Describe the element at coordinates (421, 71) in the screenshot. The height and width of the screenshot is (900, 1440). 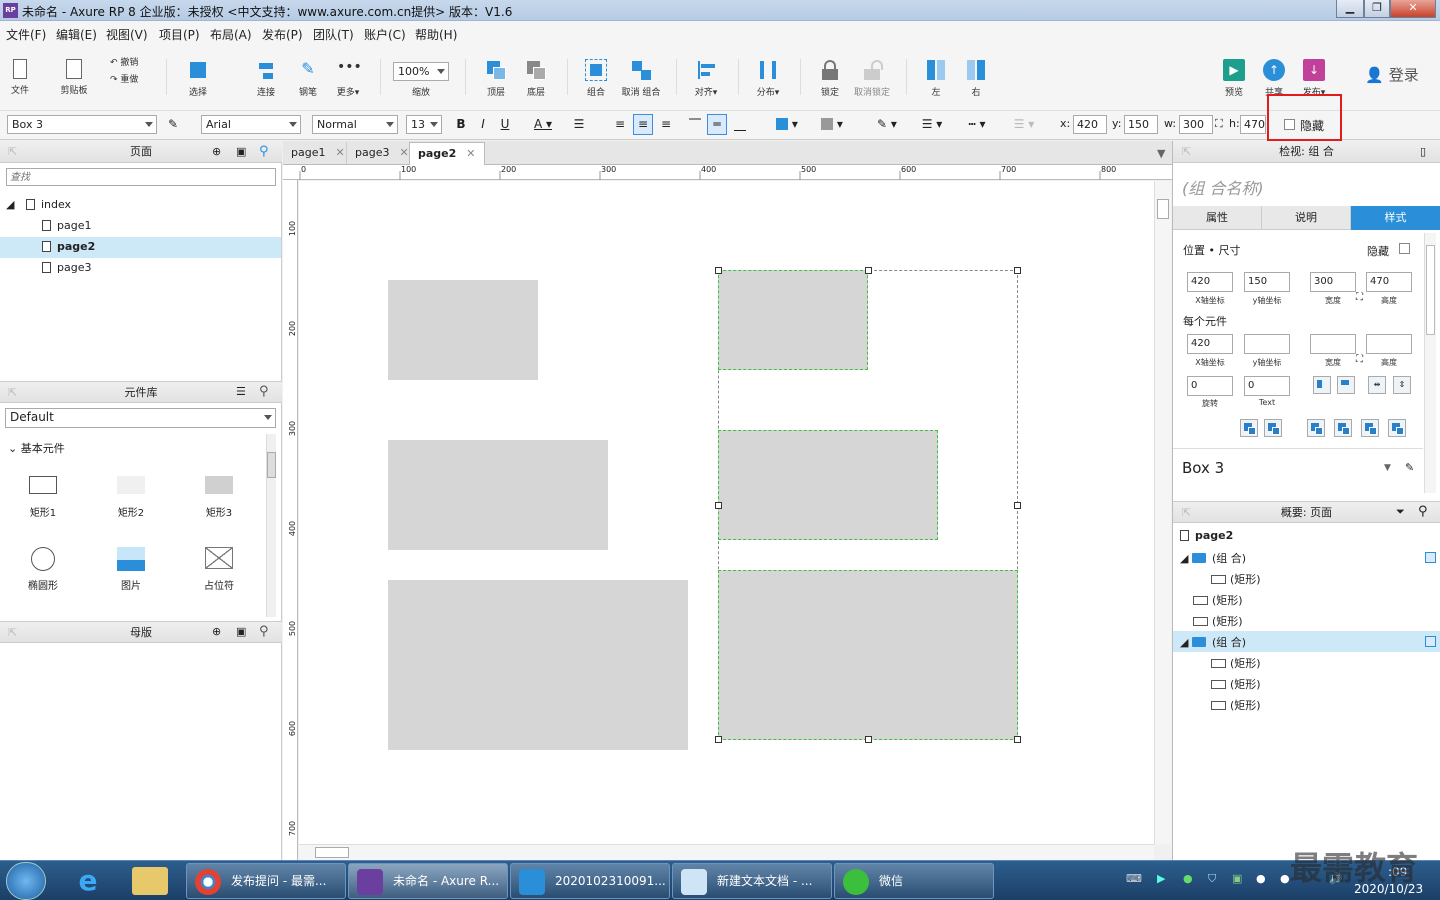
I see `zoom-select: 100%` at that location.